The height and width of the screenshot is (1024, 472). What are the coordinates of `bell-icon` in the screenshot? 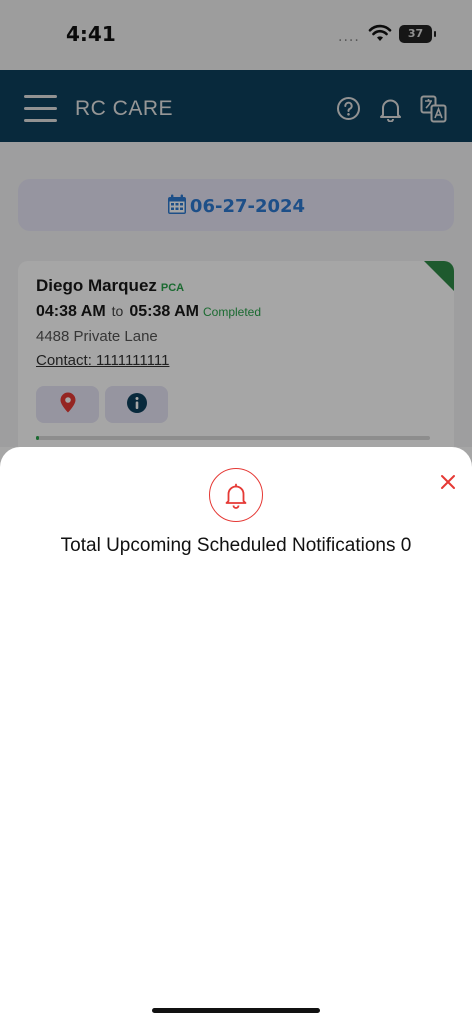 It's located at (236, 495).